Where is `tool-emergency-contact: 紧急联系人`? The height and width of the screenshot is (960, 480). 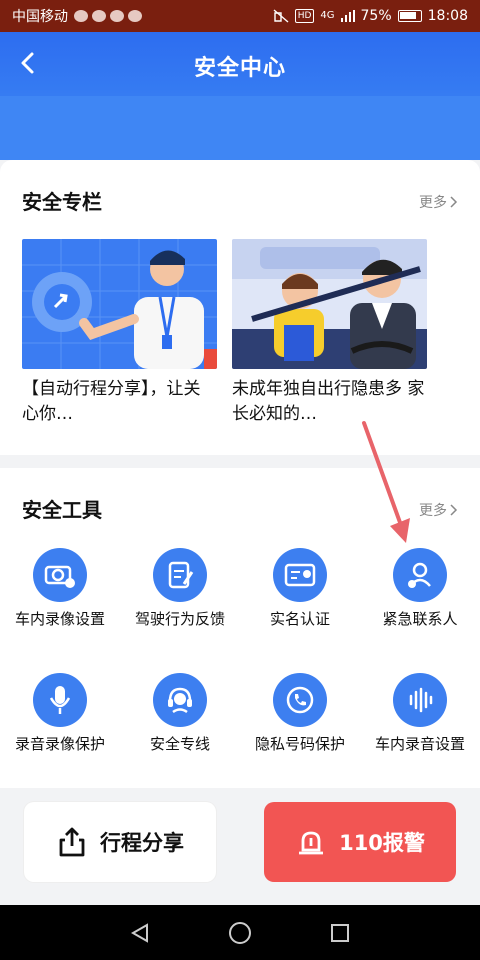 tool-emergency-contact: 紧急联系人 is located at coordinates (420, 588).